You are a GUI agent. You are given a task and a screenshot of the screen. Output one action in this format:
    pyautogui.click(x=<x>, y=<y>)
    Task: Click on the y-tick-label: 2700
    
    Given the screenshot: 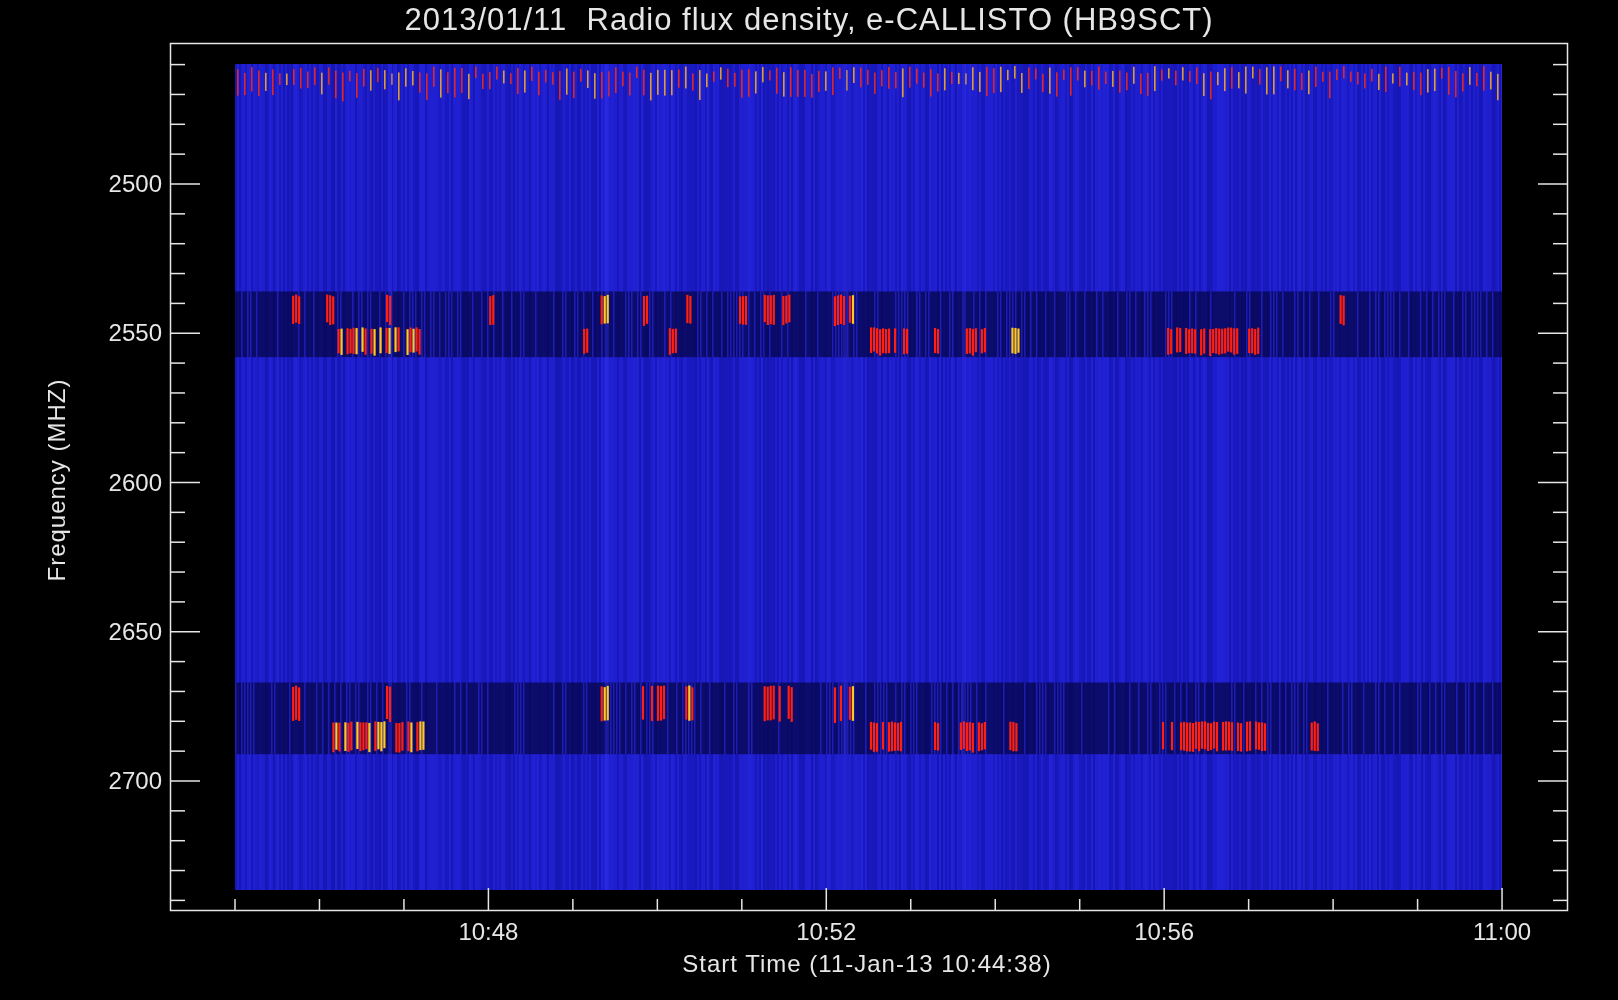 What is the action you would take?
    pyautogui.click(x=134, y=781)
    